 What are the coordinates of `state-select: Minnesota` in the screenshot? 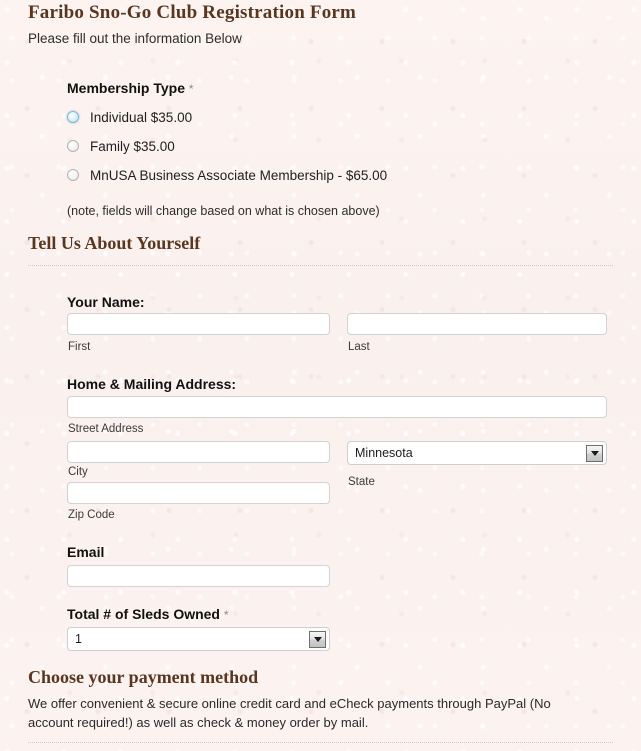 It's located at (477, 453).